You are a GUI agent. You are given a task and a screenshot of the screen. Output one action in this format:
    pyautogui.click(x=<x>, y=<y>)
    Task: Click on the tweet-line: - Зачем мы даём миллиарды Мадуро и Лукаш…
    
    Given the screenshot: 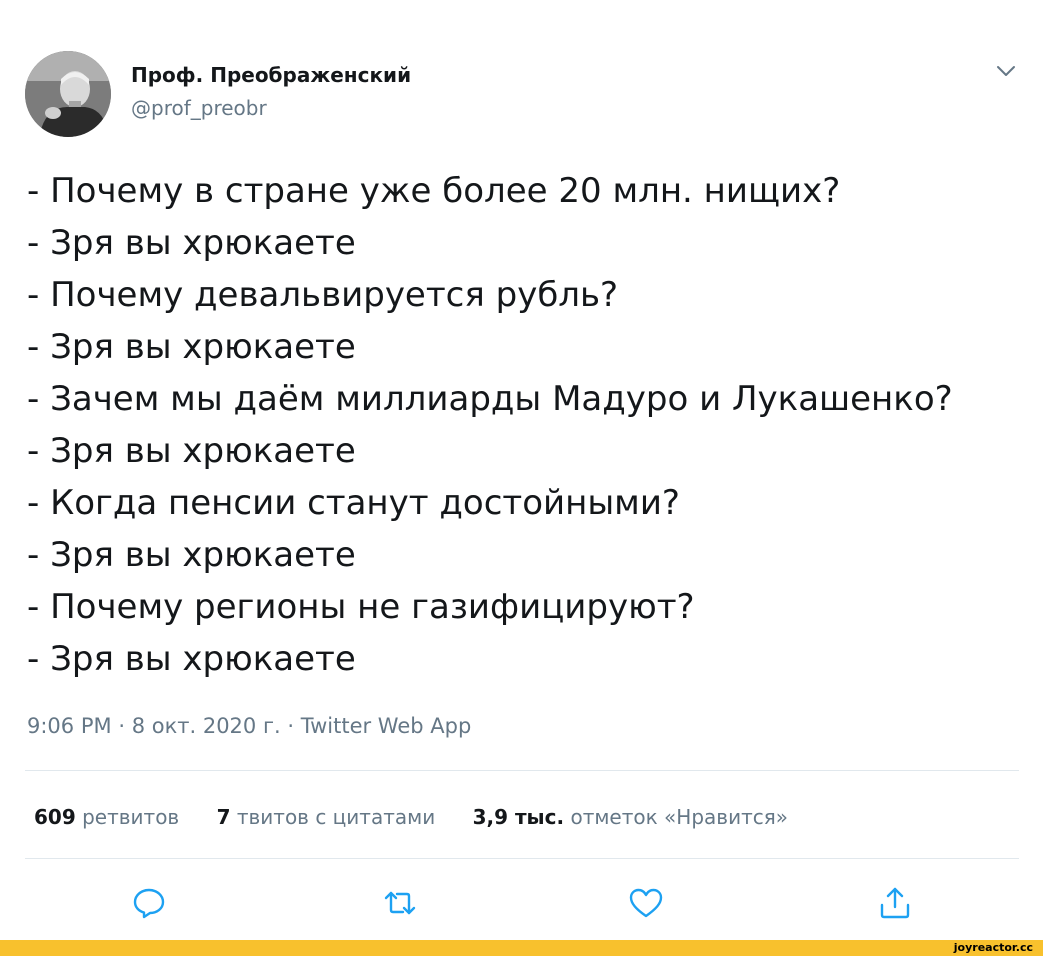 What is the action you would take?
    pyautogui.click(x=490, y=399)
    